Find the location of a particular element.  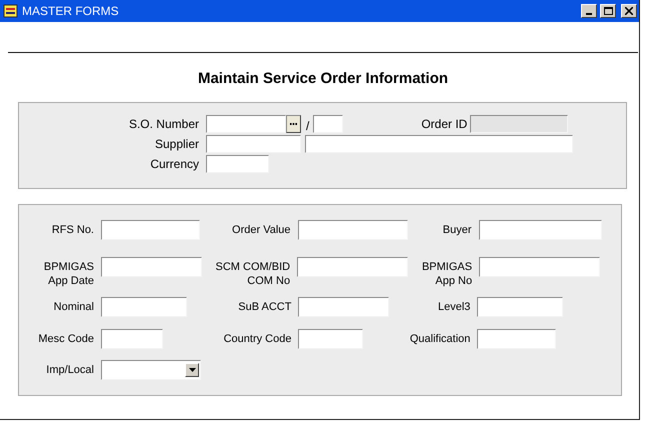

close-icon is located at coordinates (629, 11).